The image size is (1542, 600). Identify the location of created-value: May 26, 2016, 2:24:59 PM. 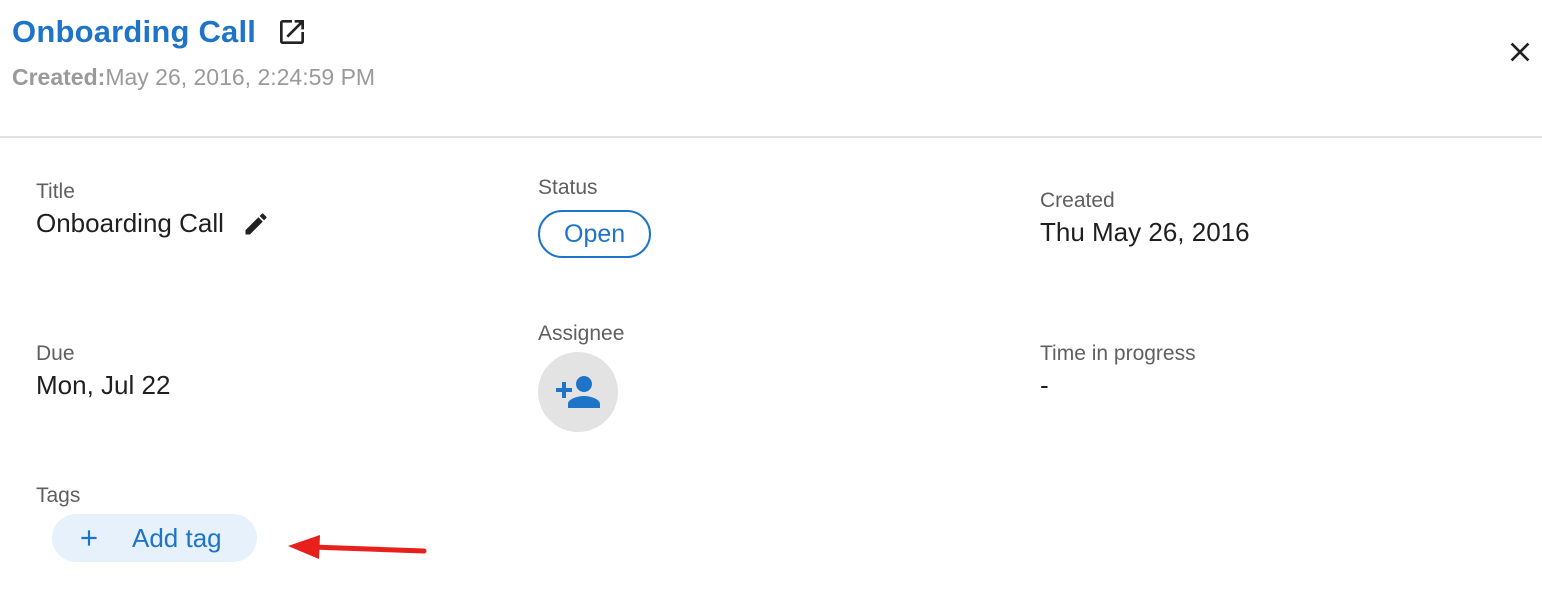
(240, 77).